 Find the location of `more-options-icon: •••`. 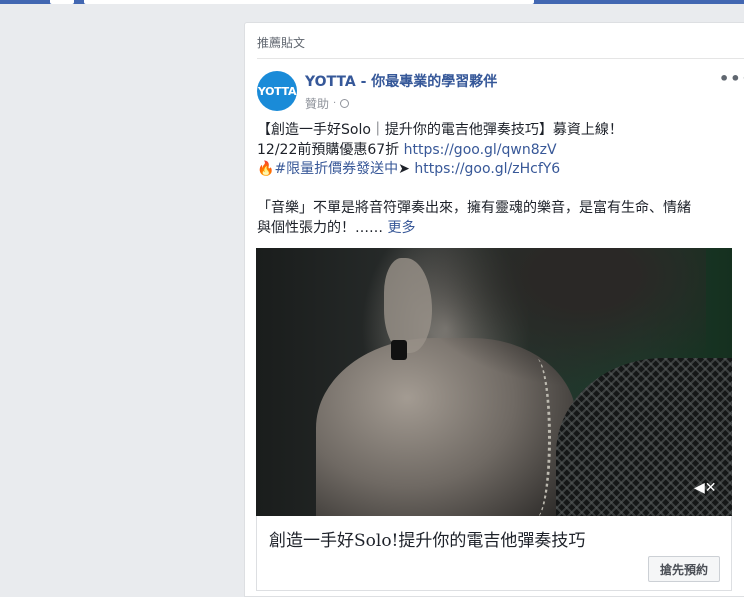

more-options-icon: ••• is located at coordinates (731, 78).